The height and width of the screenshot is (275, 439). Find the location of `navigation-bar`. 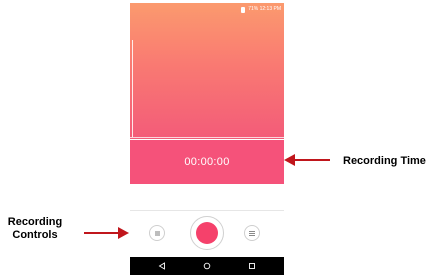

navigation-bar is located at coordinates (207, 266).